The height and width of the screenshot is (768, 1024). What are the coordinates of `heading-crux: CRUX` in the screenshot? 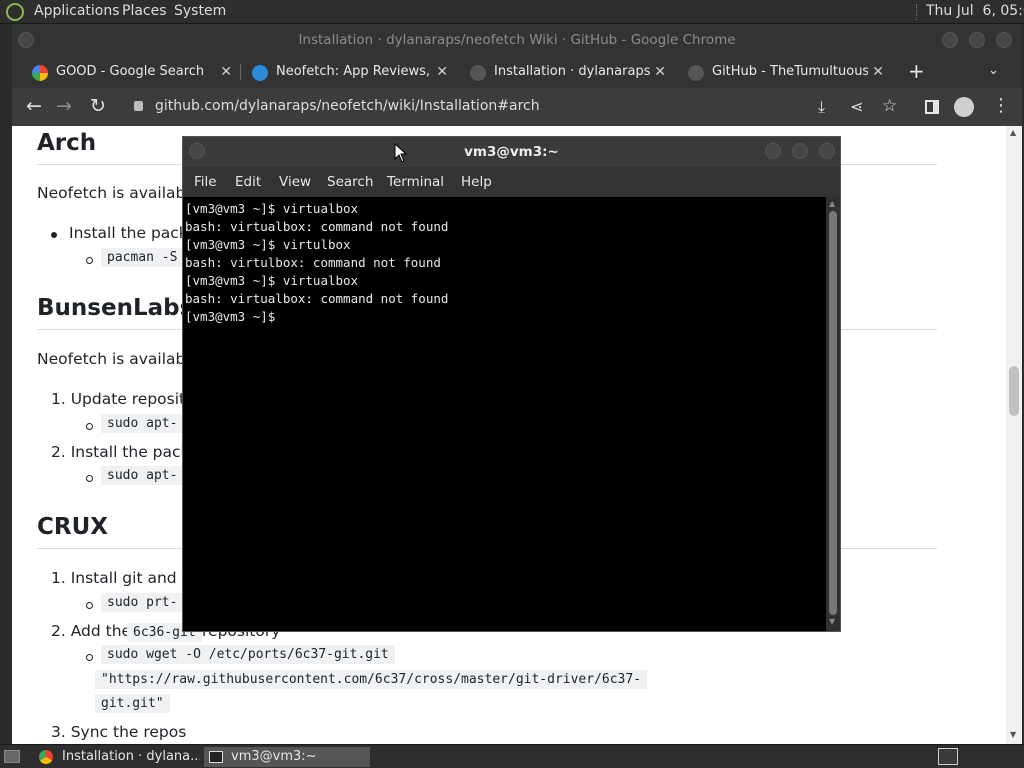 It's located at (72, 527).